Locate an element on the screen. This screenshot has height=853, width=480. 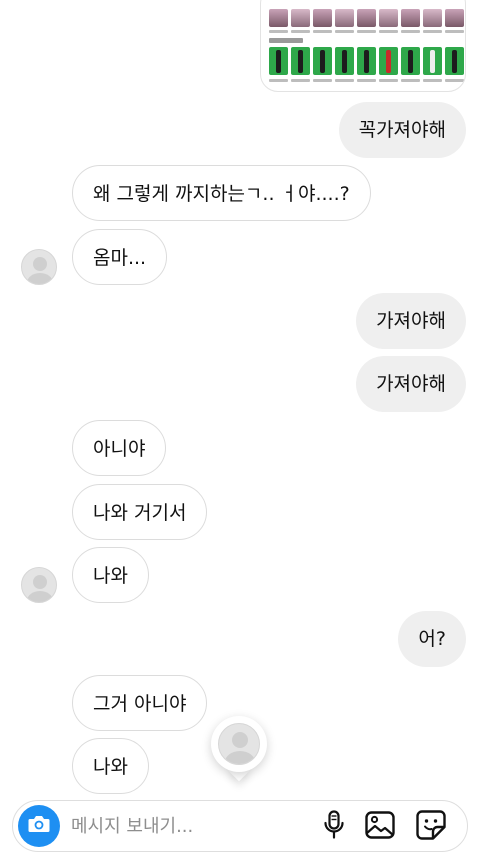
camera-icon is located at coordinates (39, 826).